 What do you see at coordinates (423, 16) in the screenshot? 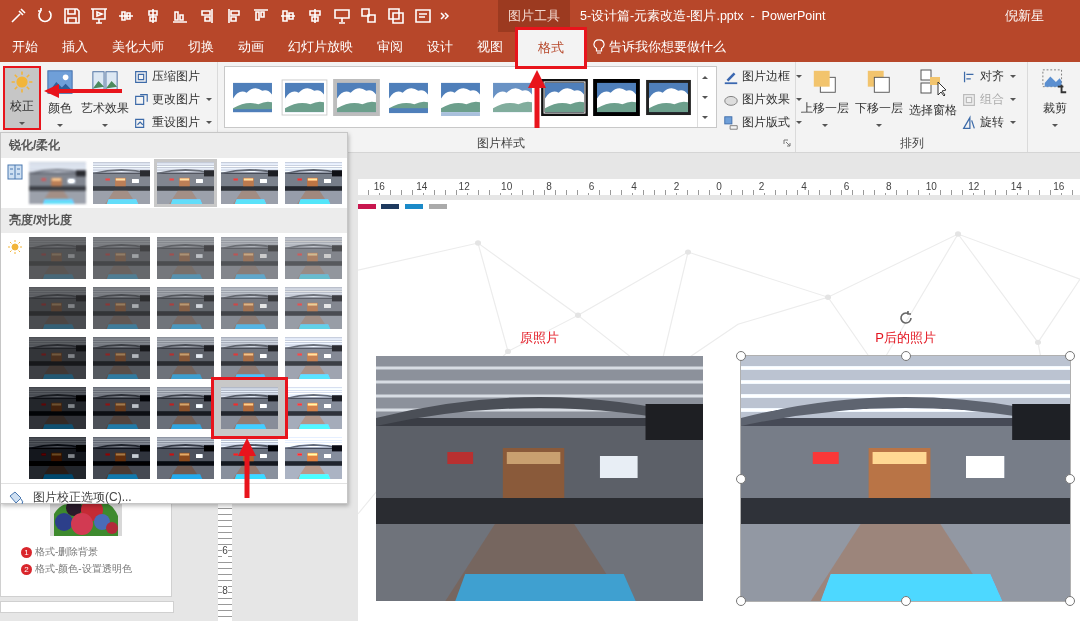
I see `panel-icon` at bounding box center [423, 16].